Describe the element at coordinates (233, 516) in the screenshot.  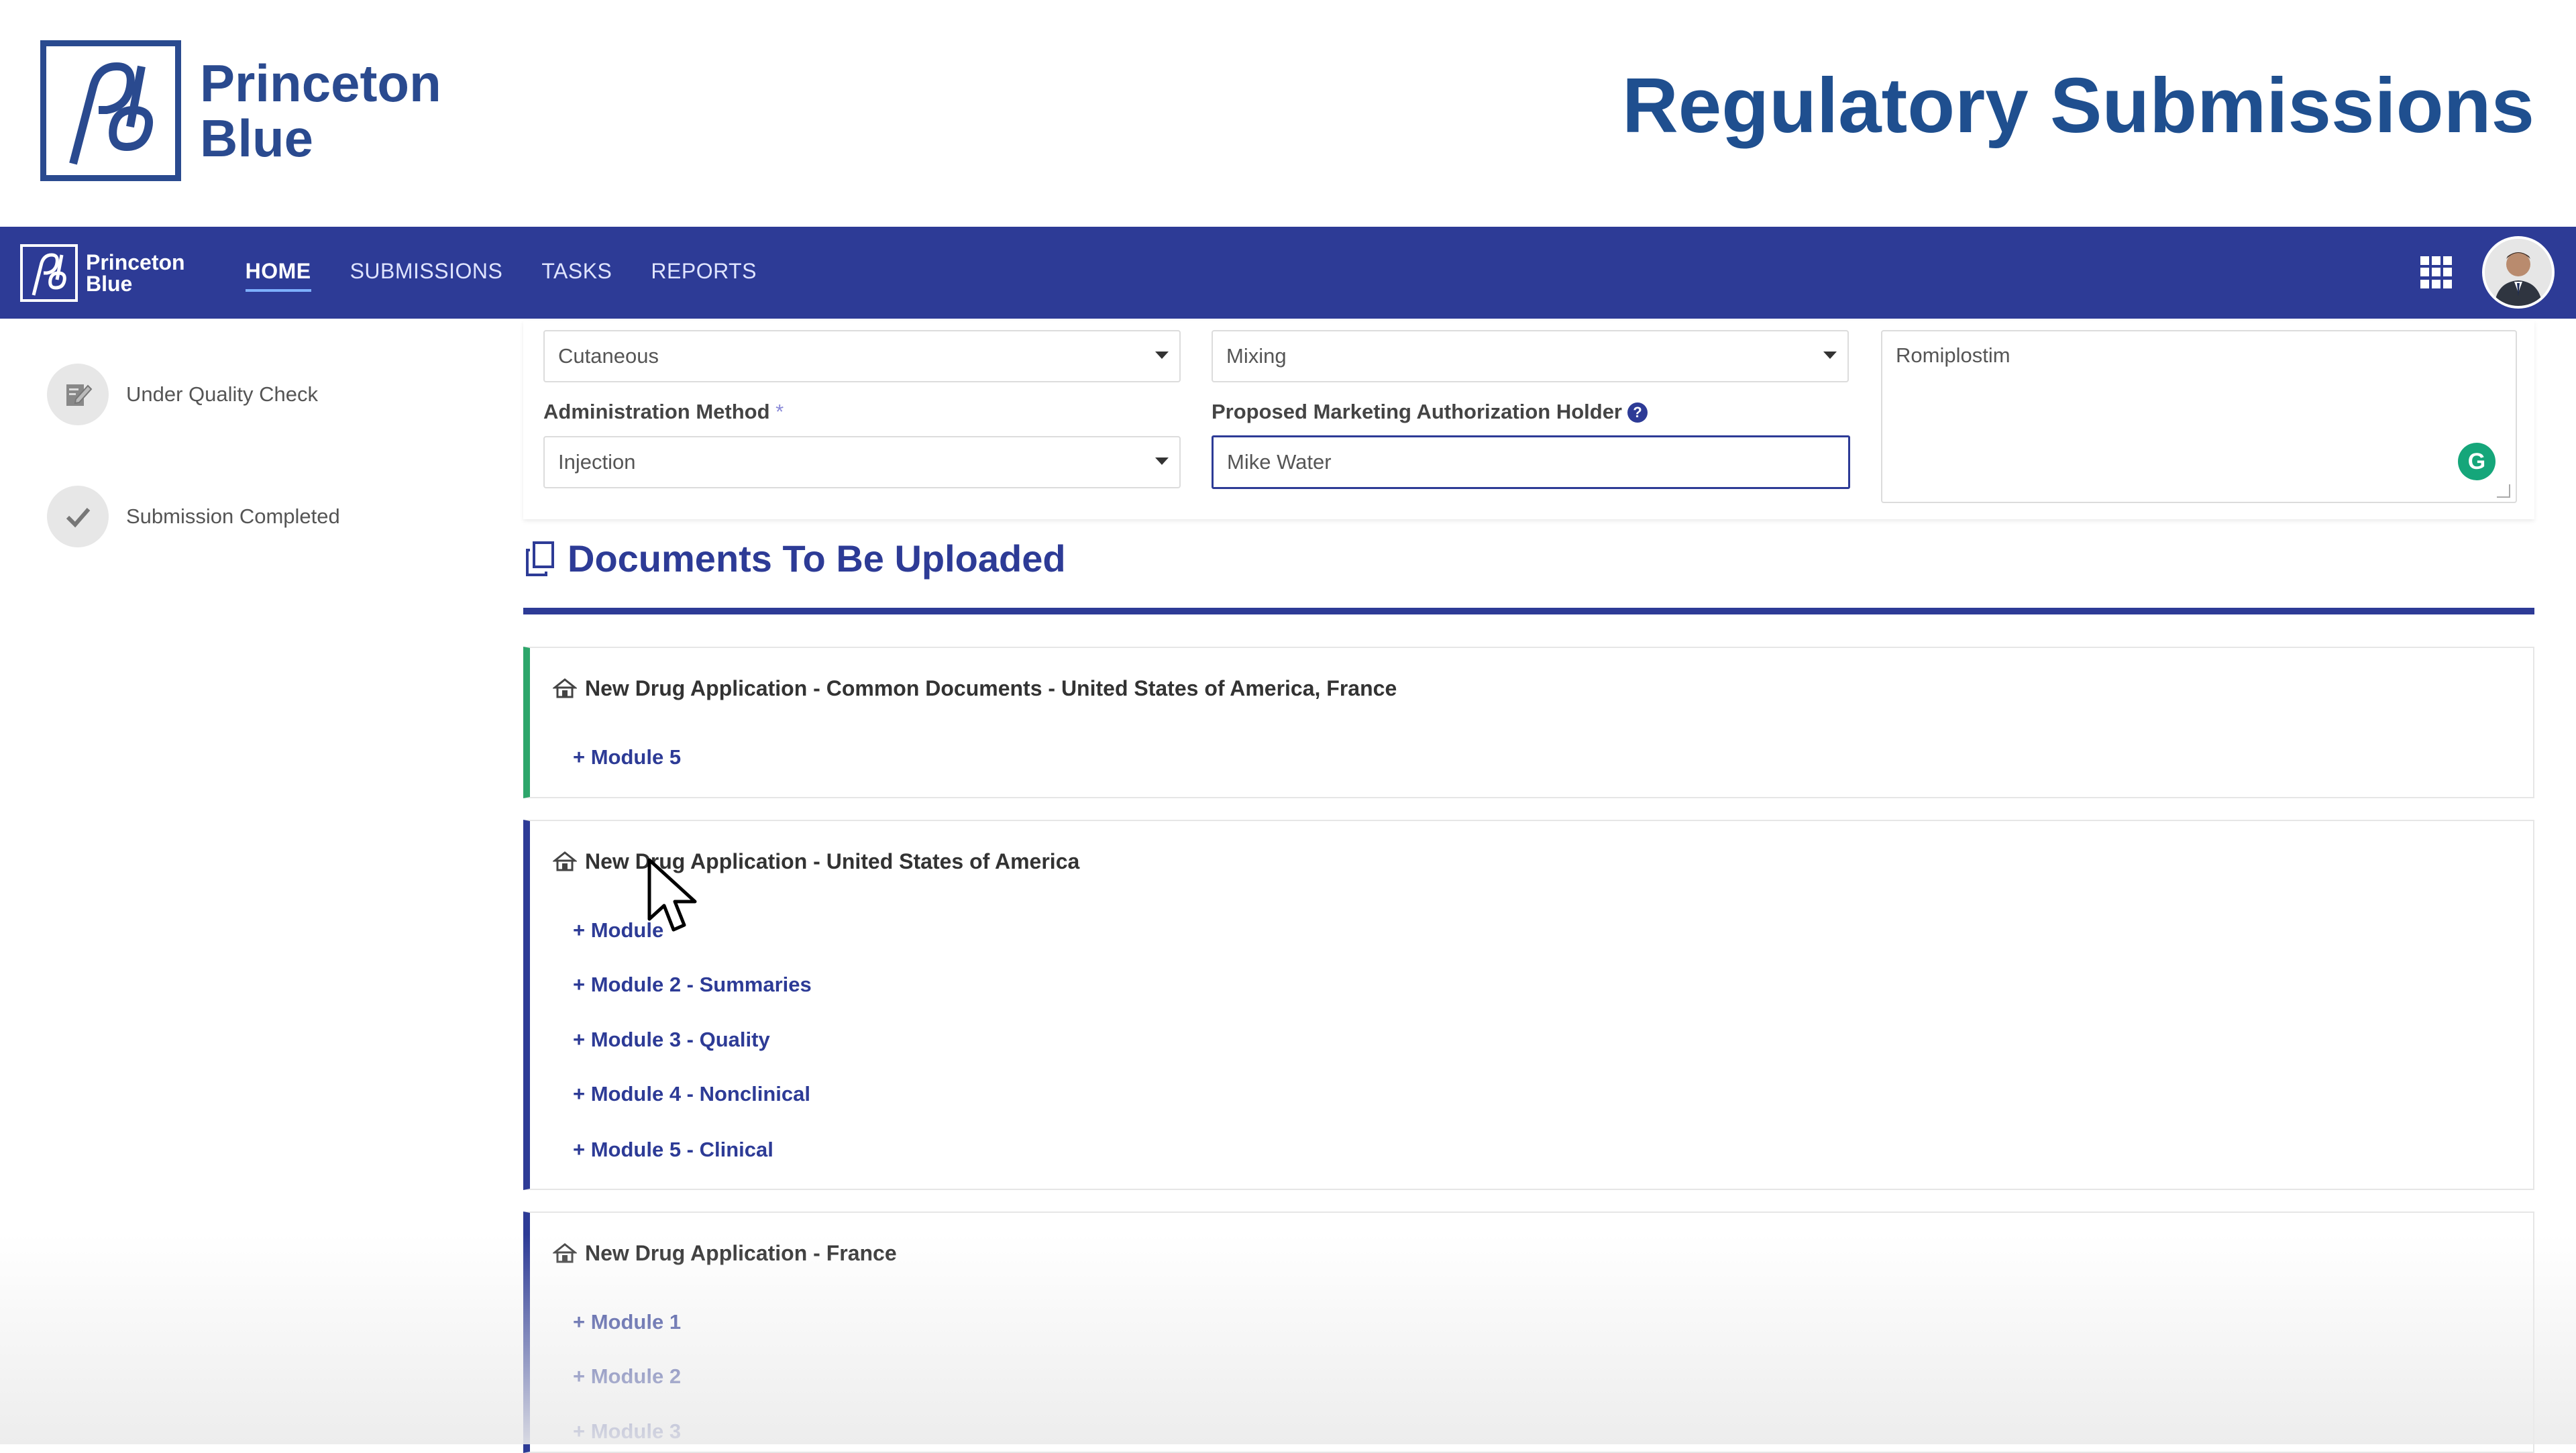
I see `step-label: Submission Completed` at that location.